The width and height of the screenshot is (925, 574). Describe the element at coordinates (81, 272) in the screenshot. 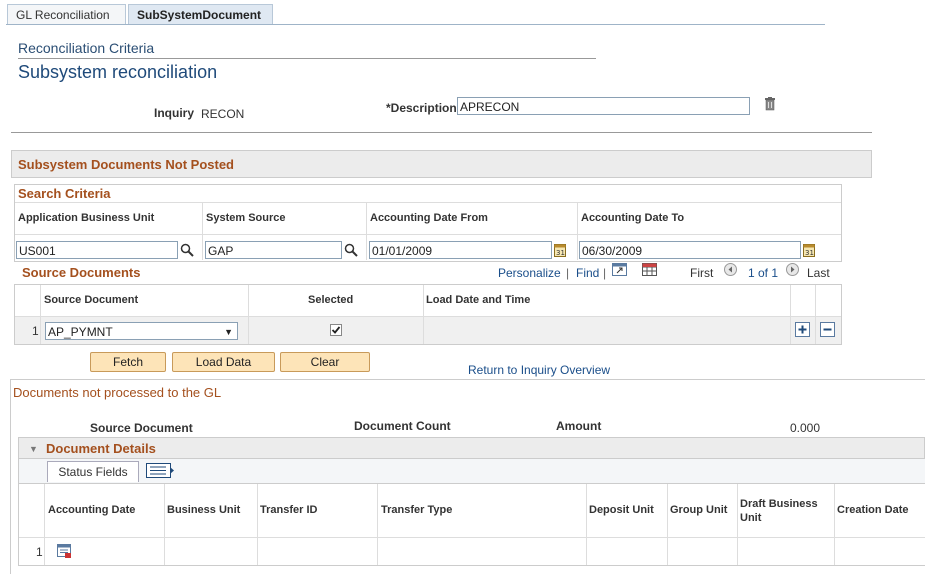

I see `source-documents-title: Source Documents` at that location.